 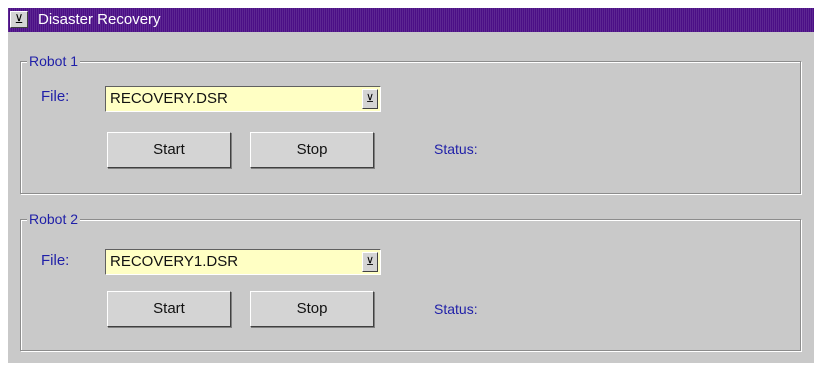 What do you see at coordinates (99, 19) in the screenshot?
I see `window-title: Disaster Recovery` at bounding box center [99, 19].